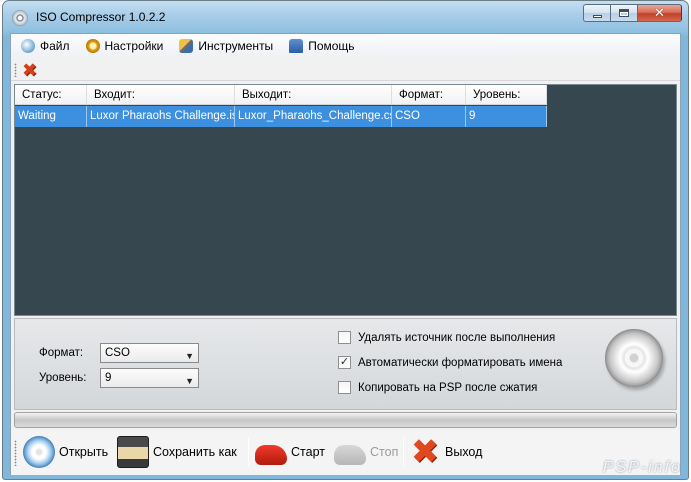 The height and width of the screenshot is (482, 691). I want to click on exit-x-icon: ✖, so click(425, 452).